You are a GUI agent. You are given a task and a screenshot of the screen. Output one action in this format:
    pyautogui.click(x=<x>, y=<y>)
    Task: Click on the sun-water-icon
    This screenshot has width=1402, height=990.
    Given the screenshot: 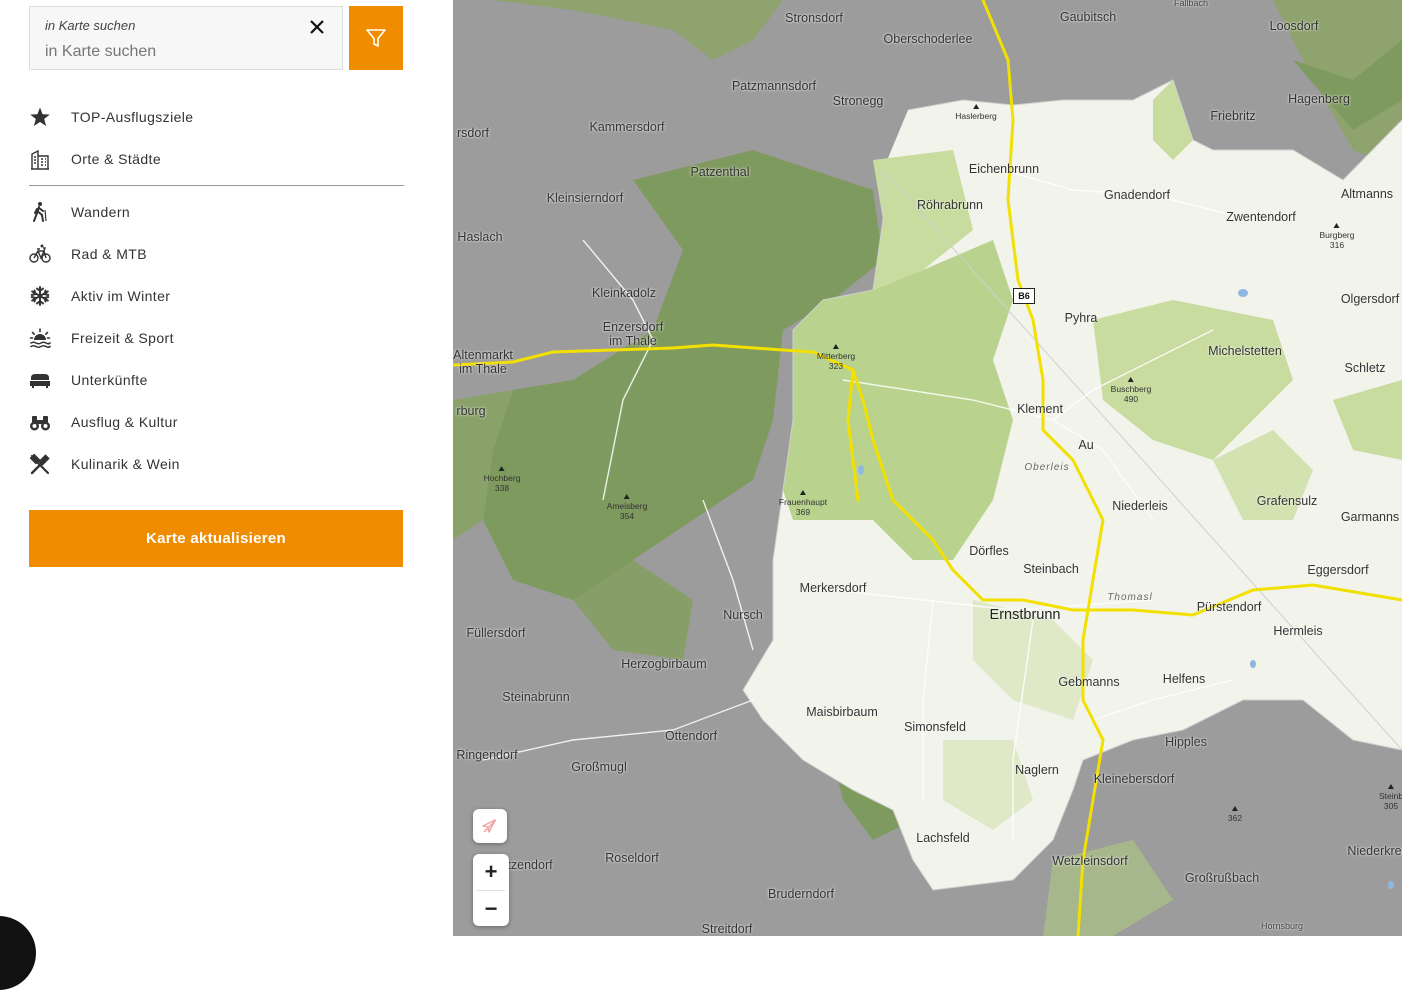 What is the action you would take?
    pyautogui.click(x=45, y=338)
    